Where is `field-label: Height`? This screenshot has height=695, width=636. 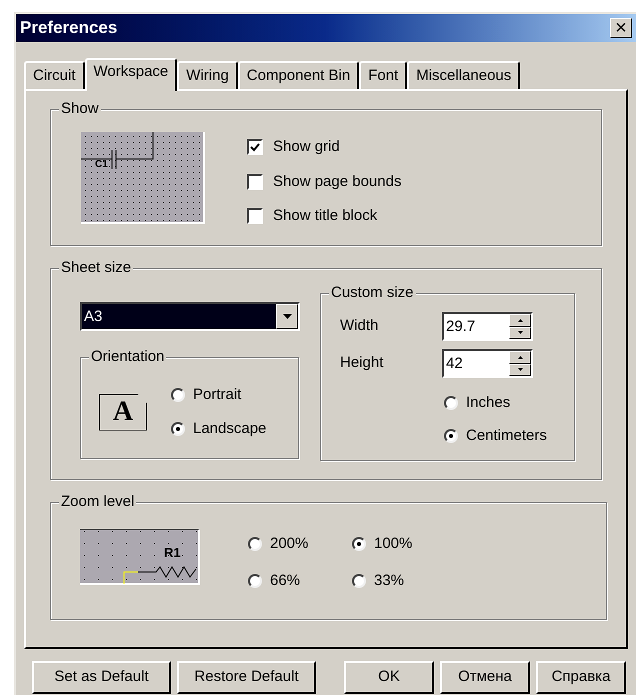
field-label: Height is located at coordinates (362, 363).